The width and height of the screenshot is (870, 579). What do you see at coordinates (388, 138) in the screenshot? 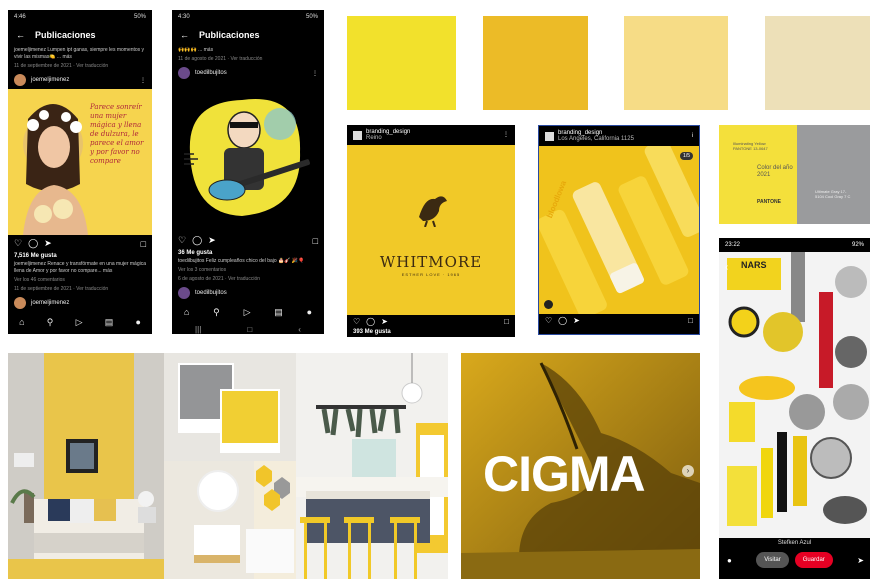
I see `location: Reino` at bounding box center [388, 138].